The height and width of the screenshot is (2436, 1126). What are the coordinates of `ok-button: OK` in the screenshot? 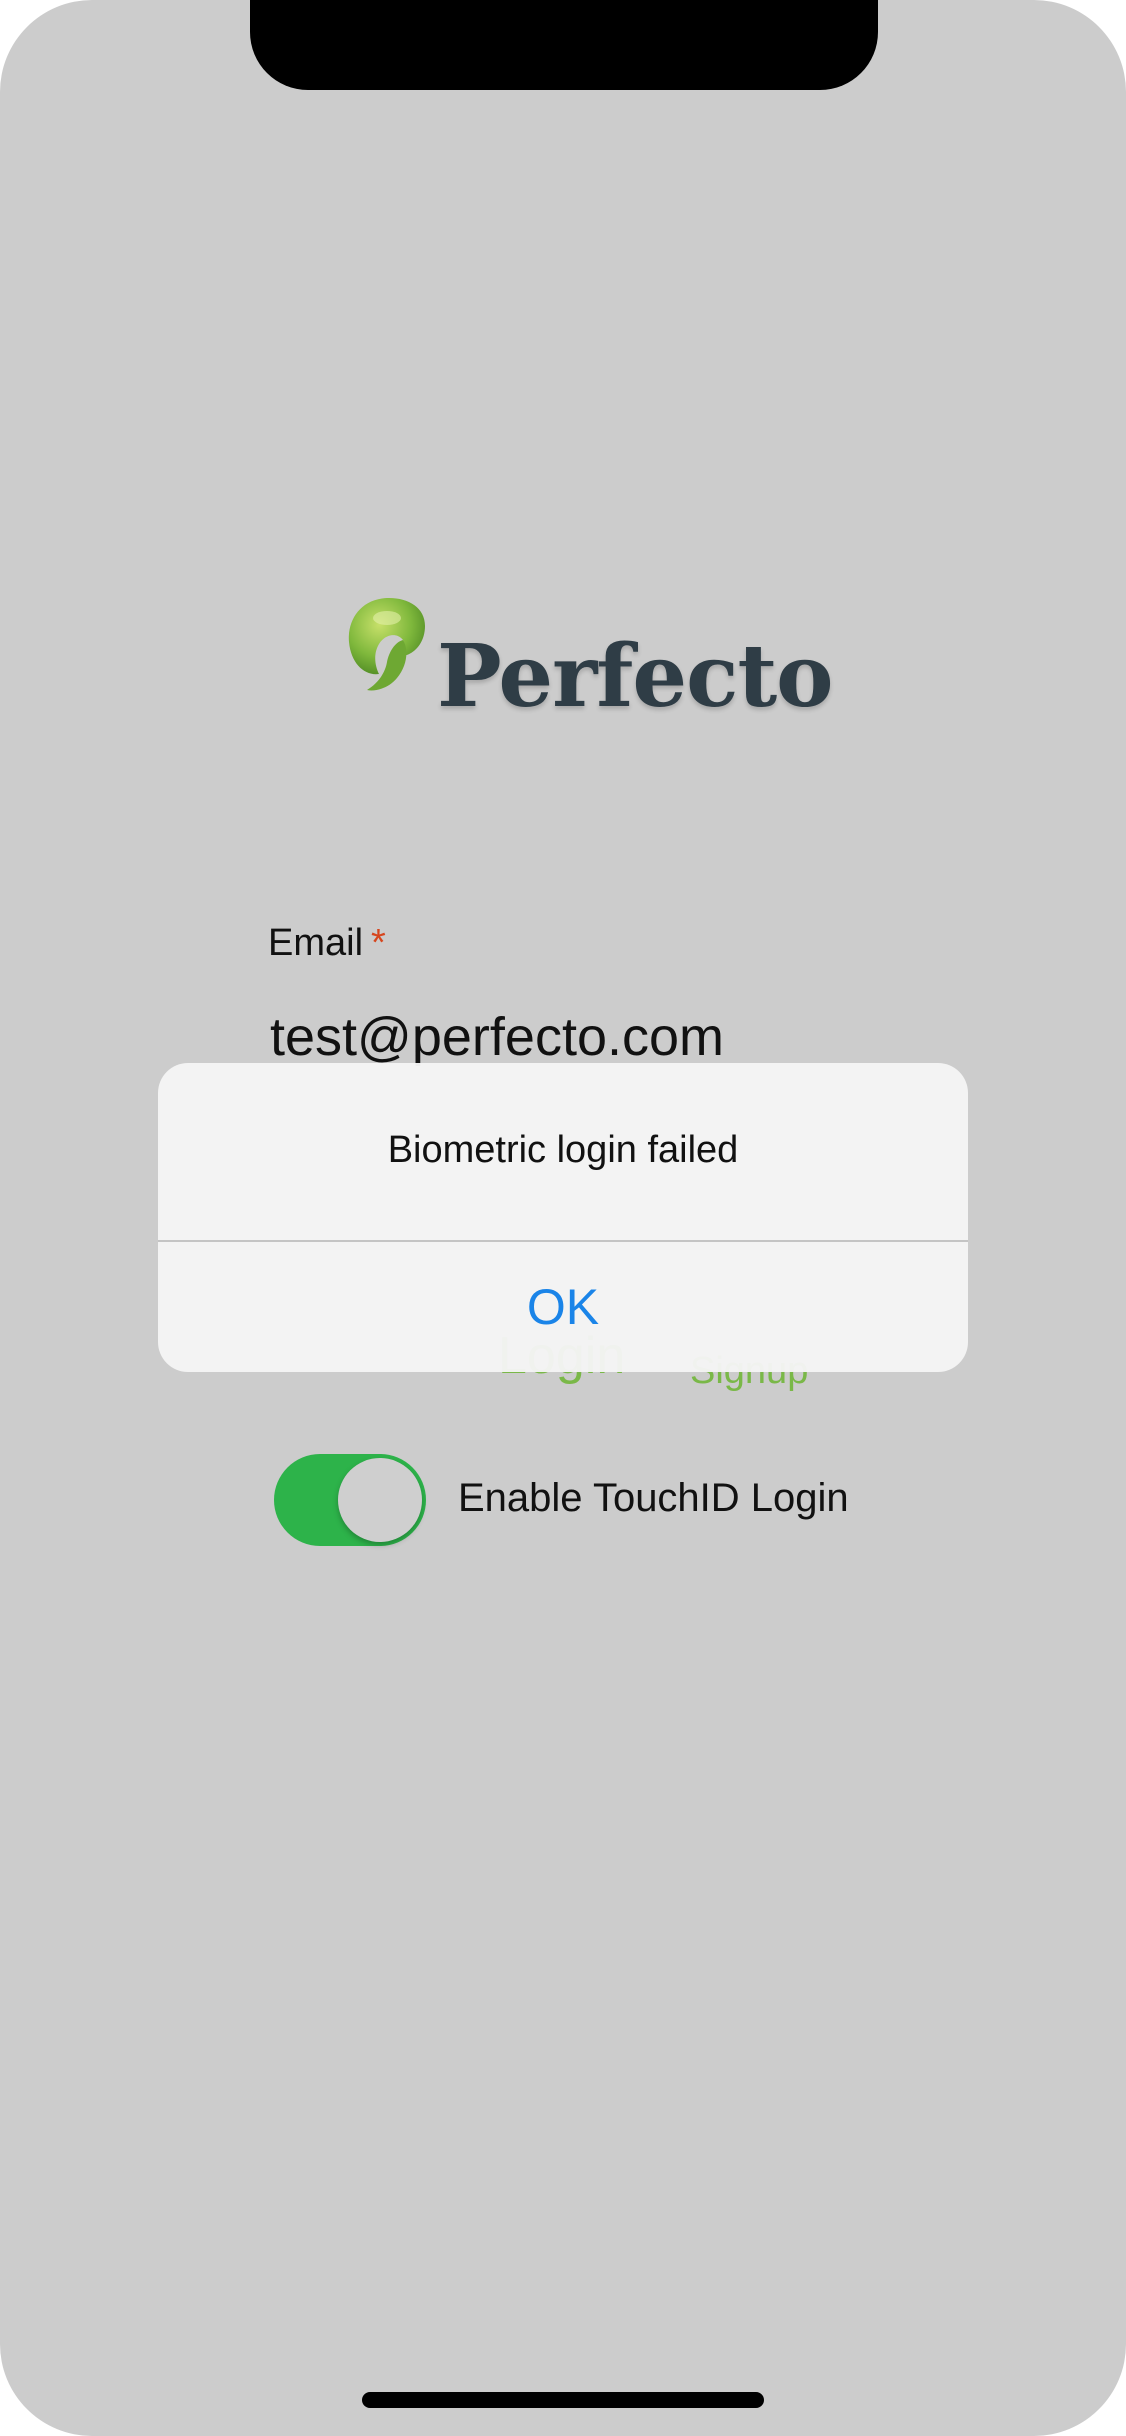 It's located at (563, 1307).